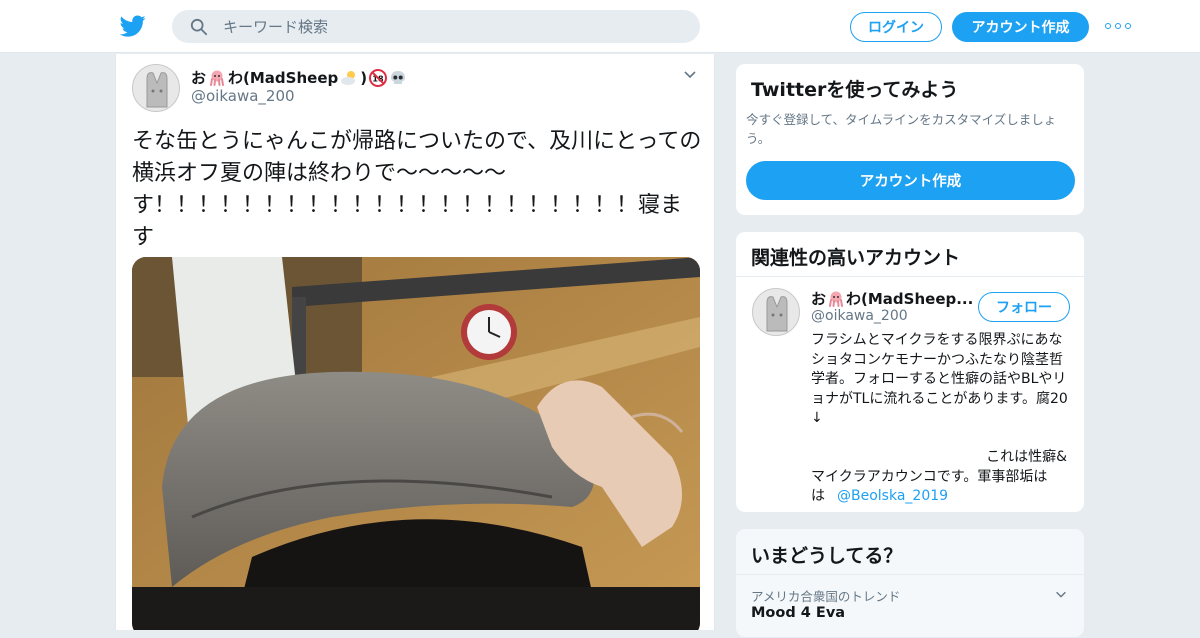  I want to click on skull-icon, so click(398, 77).